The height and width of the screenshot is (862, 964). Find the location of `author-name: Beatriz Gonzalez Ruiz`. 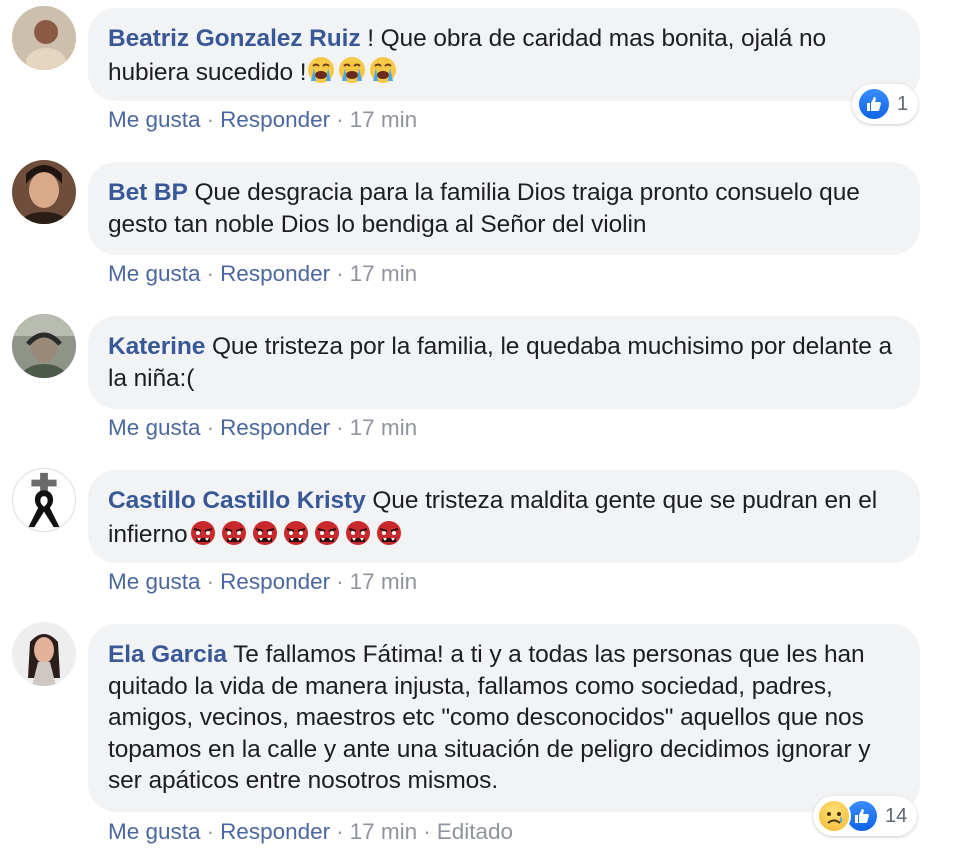

author-name: Beatriz Gonzalez Ruiz is located at coordinates (234, 38).